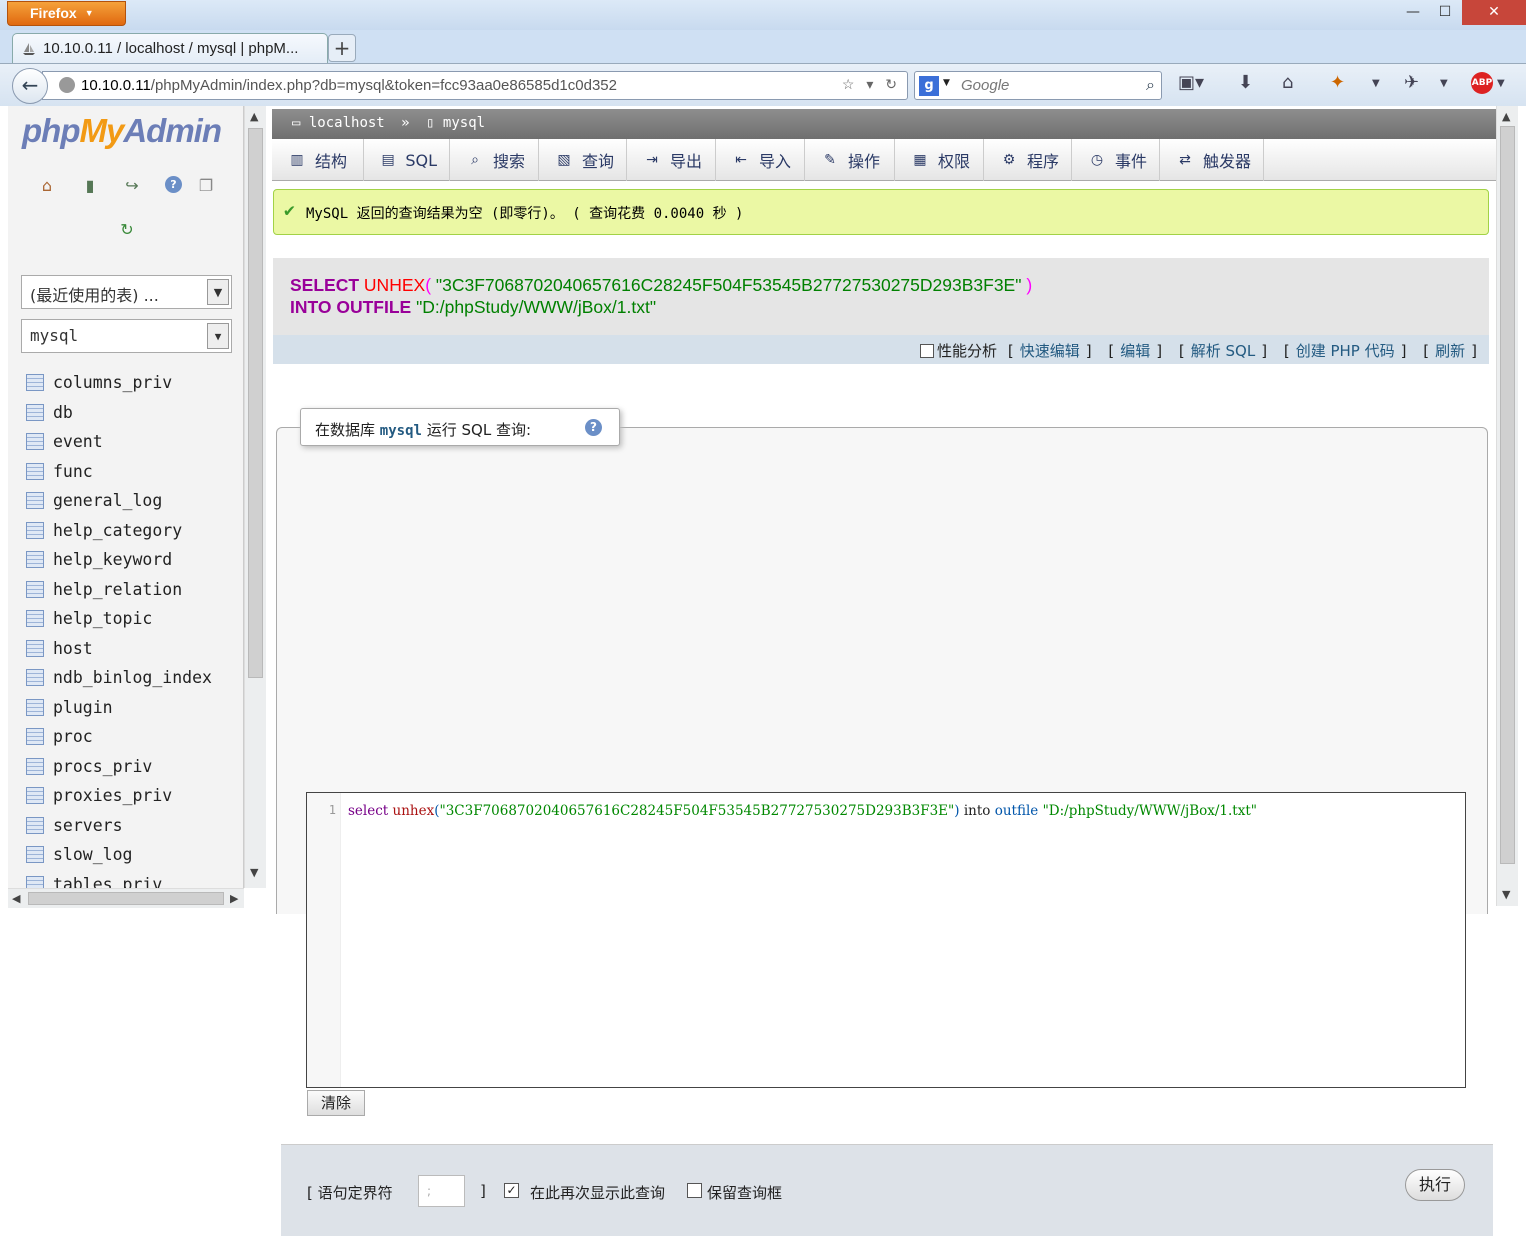  What do you see at coordinates (126, 336) in the screenshot?
I see `database-select: mysql ▼` at bounding box center [126, 336].